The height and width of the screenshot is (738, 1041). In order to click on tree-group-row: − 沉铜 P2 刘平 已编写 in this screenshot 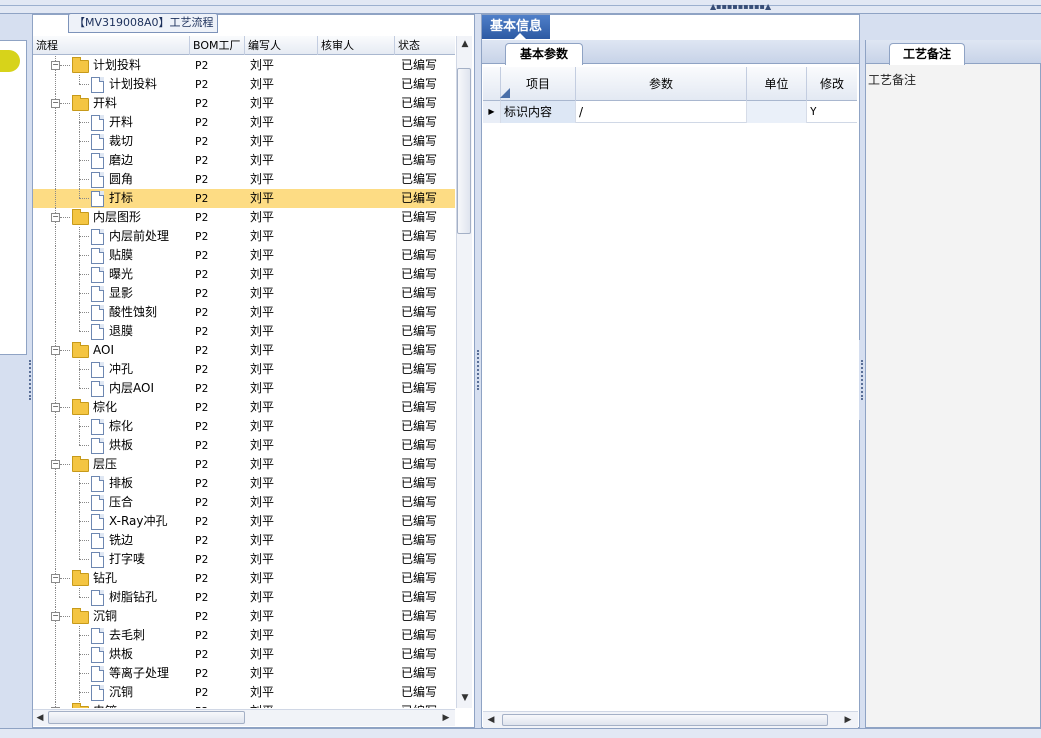, I will do `click(244, 616)`.